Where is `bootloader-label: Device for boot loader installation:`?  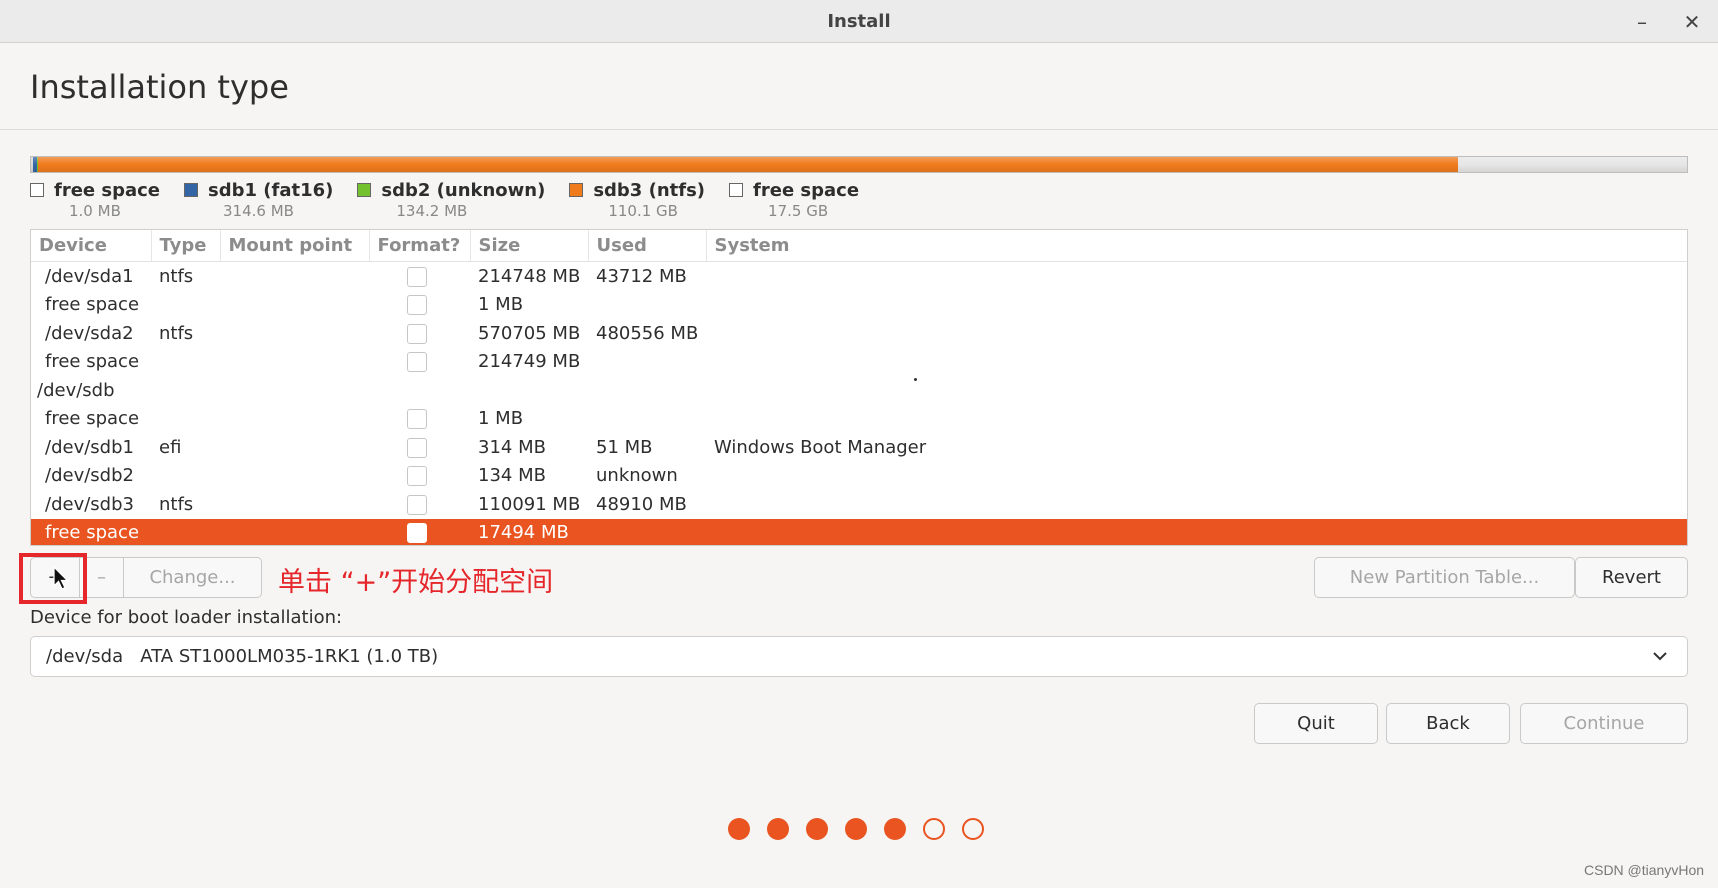 bootloader-label: Device for boot loader installation: is located at coordinates (186, 617).